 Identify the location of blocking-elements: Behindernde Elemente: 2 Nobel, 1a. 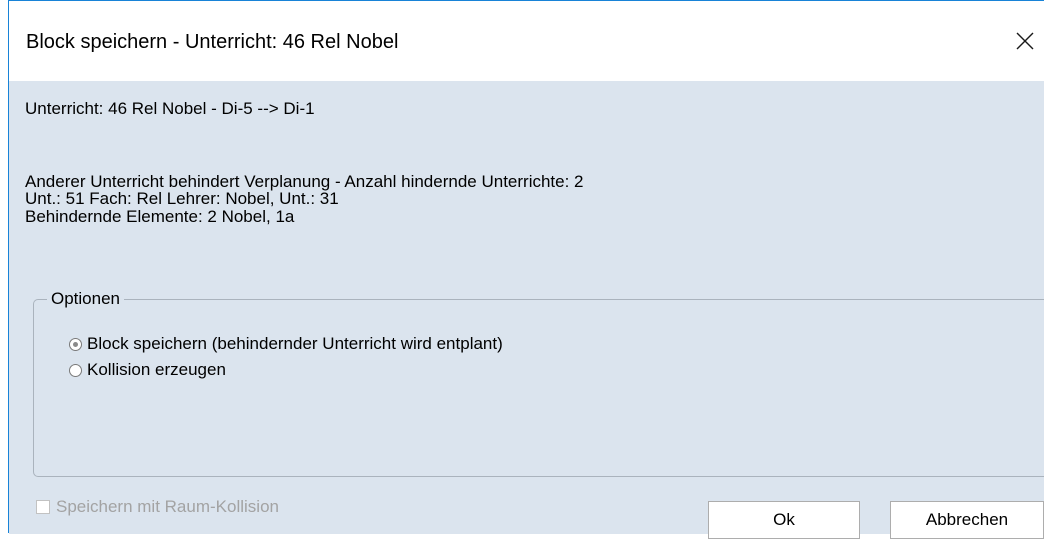
(160, 216).